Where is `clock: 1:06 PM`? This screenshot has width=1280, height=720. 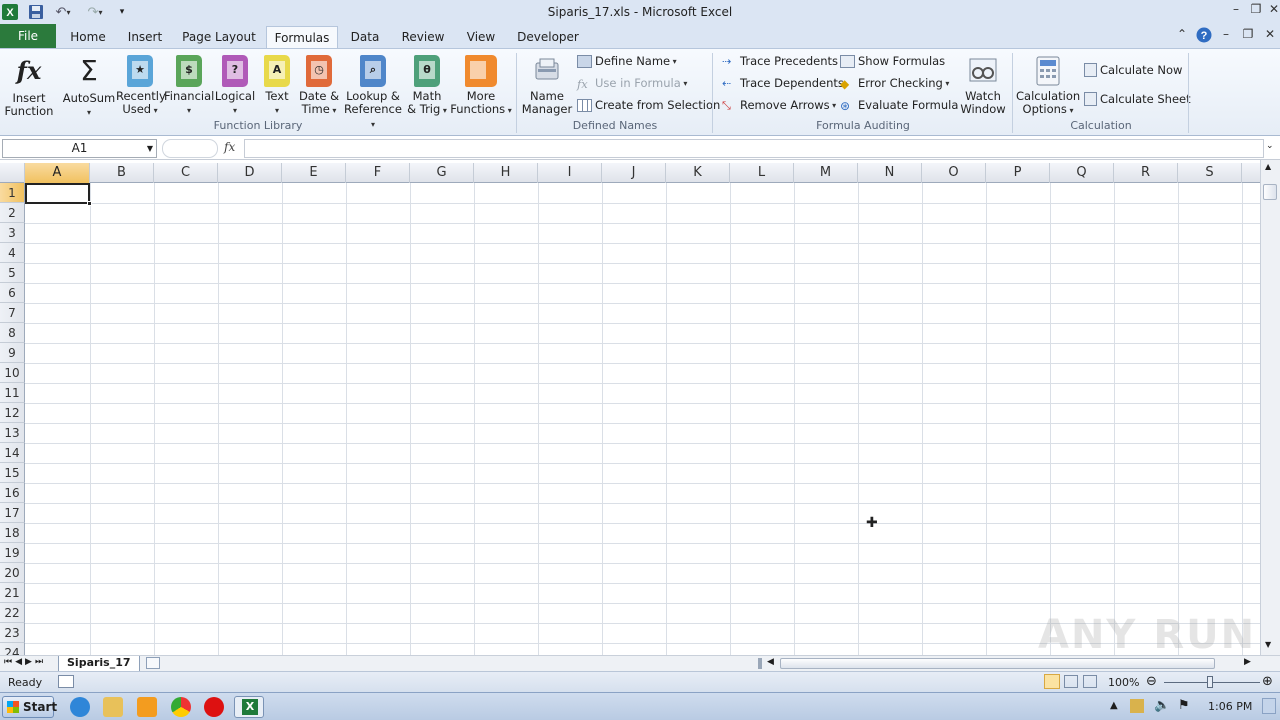 clock: 1:06 PM is located at coordinates (1230, 706).